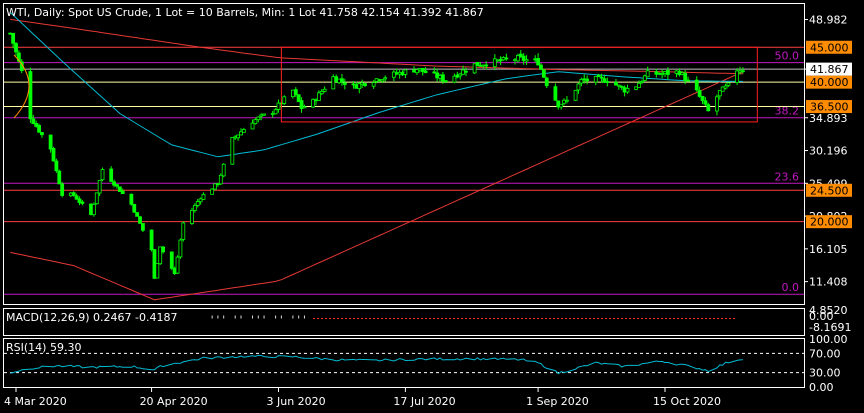 The image size is (864, 413). What do you see at coordinates (424, 401) in the screenshot?
I see `time-tick-label: 17 Jul 2020` at bounding box center [424, 401].